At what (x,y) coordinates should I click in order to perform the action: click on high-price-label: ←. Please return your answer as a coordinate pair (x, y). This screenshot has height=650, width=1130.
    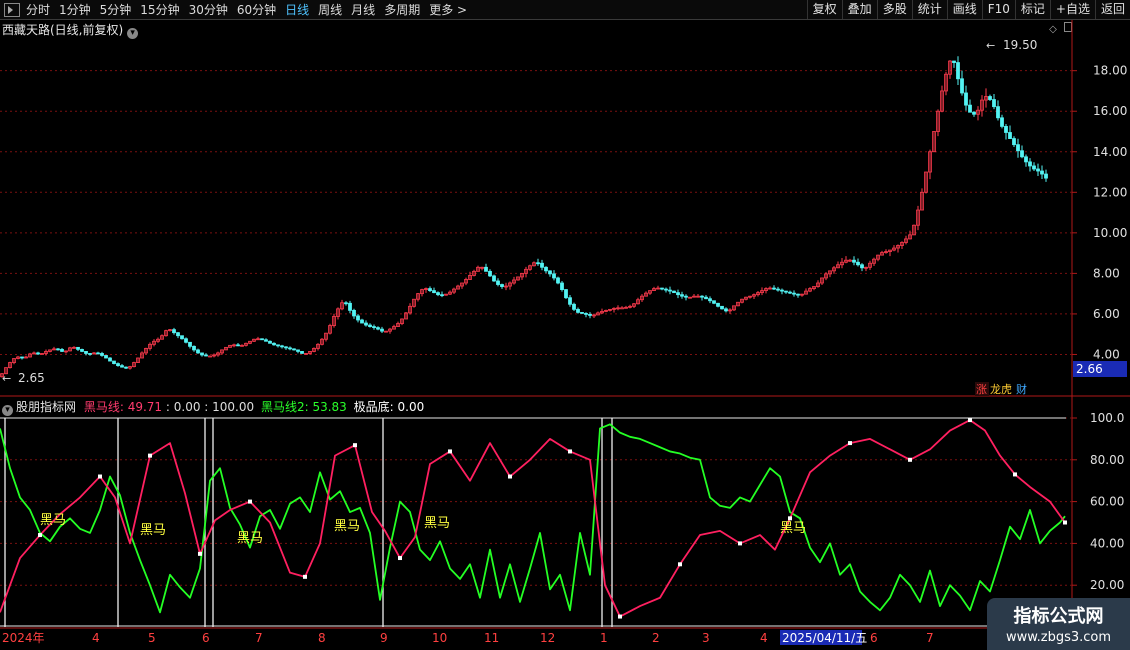
    Looking at the image, I should click on (990, 45).